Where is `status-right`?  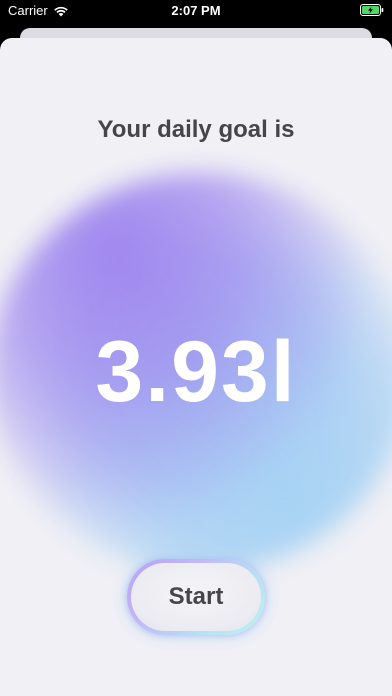 status-right is located at coordinates (372, 10).